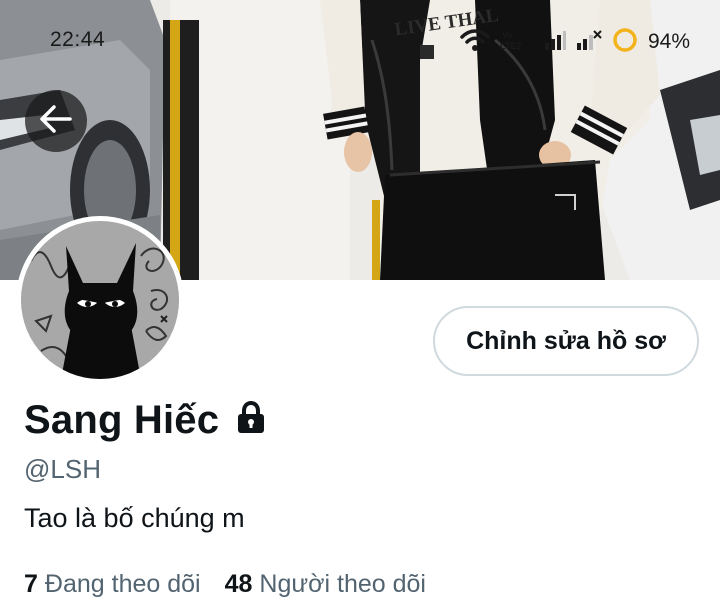  Describe the element at coordinates (566, 341) in the screenshot. I see `edit-profile-button: Chỉnh sửa hồ sơ` at that location.